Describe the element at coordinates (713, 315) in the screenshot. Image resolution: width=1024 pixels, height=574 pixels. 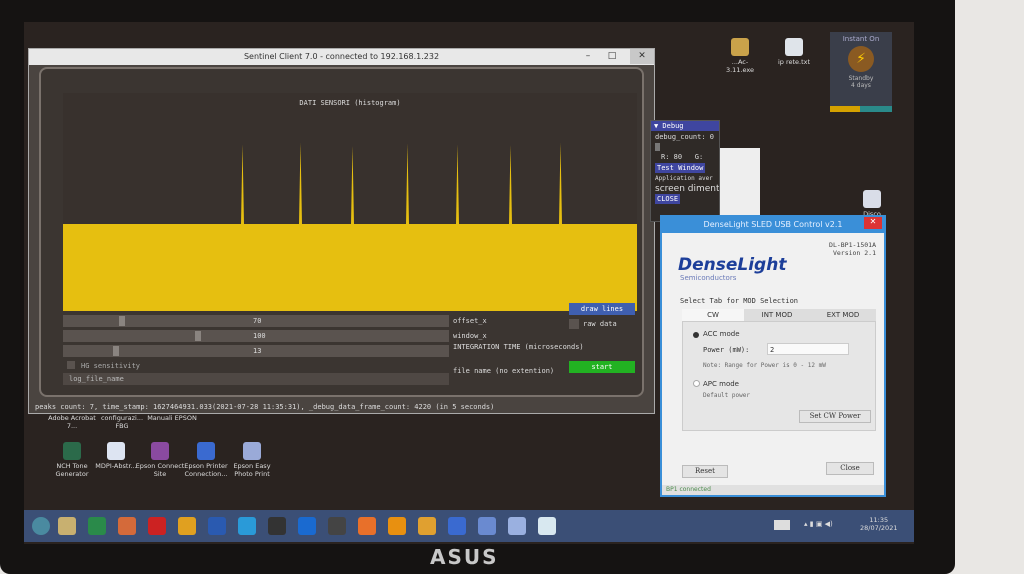
I see `tab-cw: CW` at that location.